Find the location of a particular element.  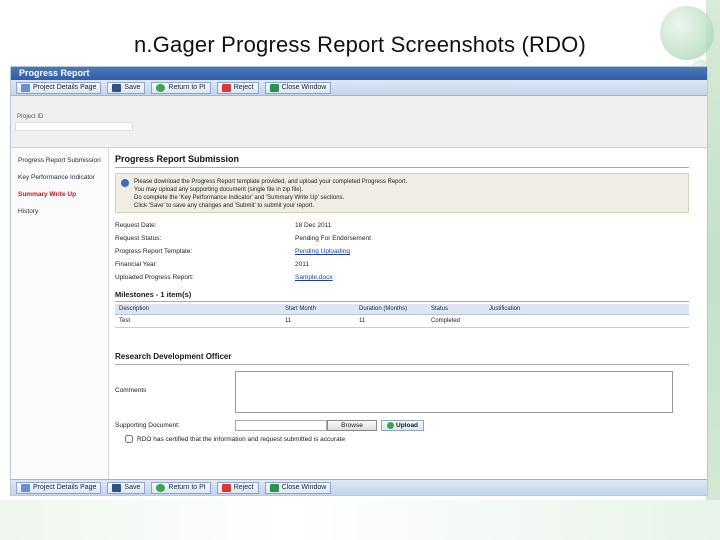

section-title: Progress Report Submission is located at coordinates (402, 161).